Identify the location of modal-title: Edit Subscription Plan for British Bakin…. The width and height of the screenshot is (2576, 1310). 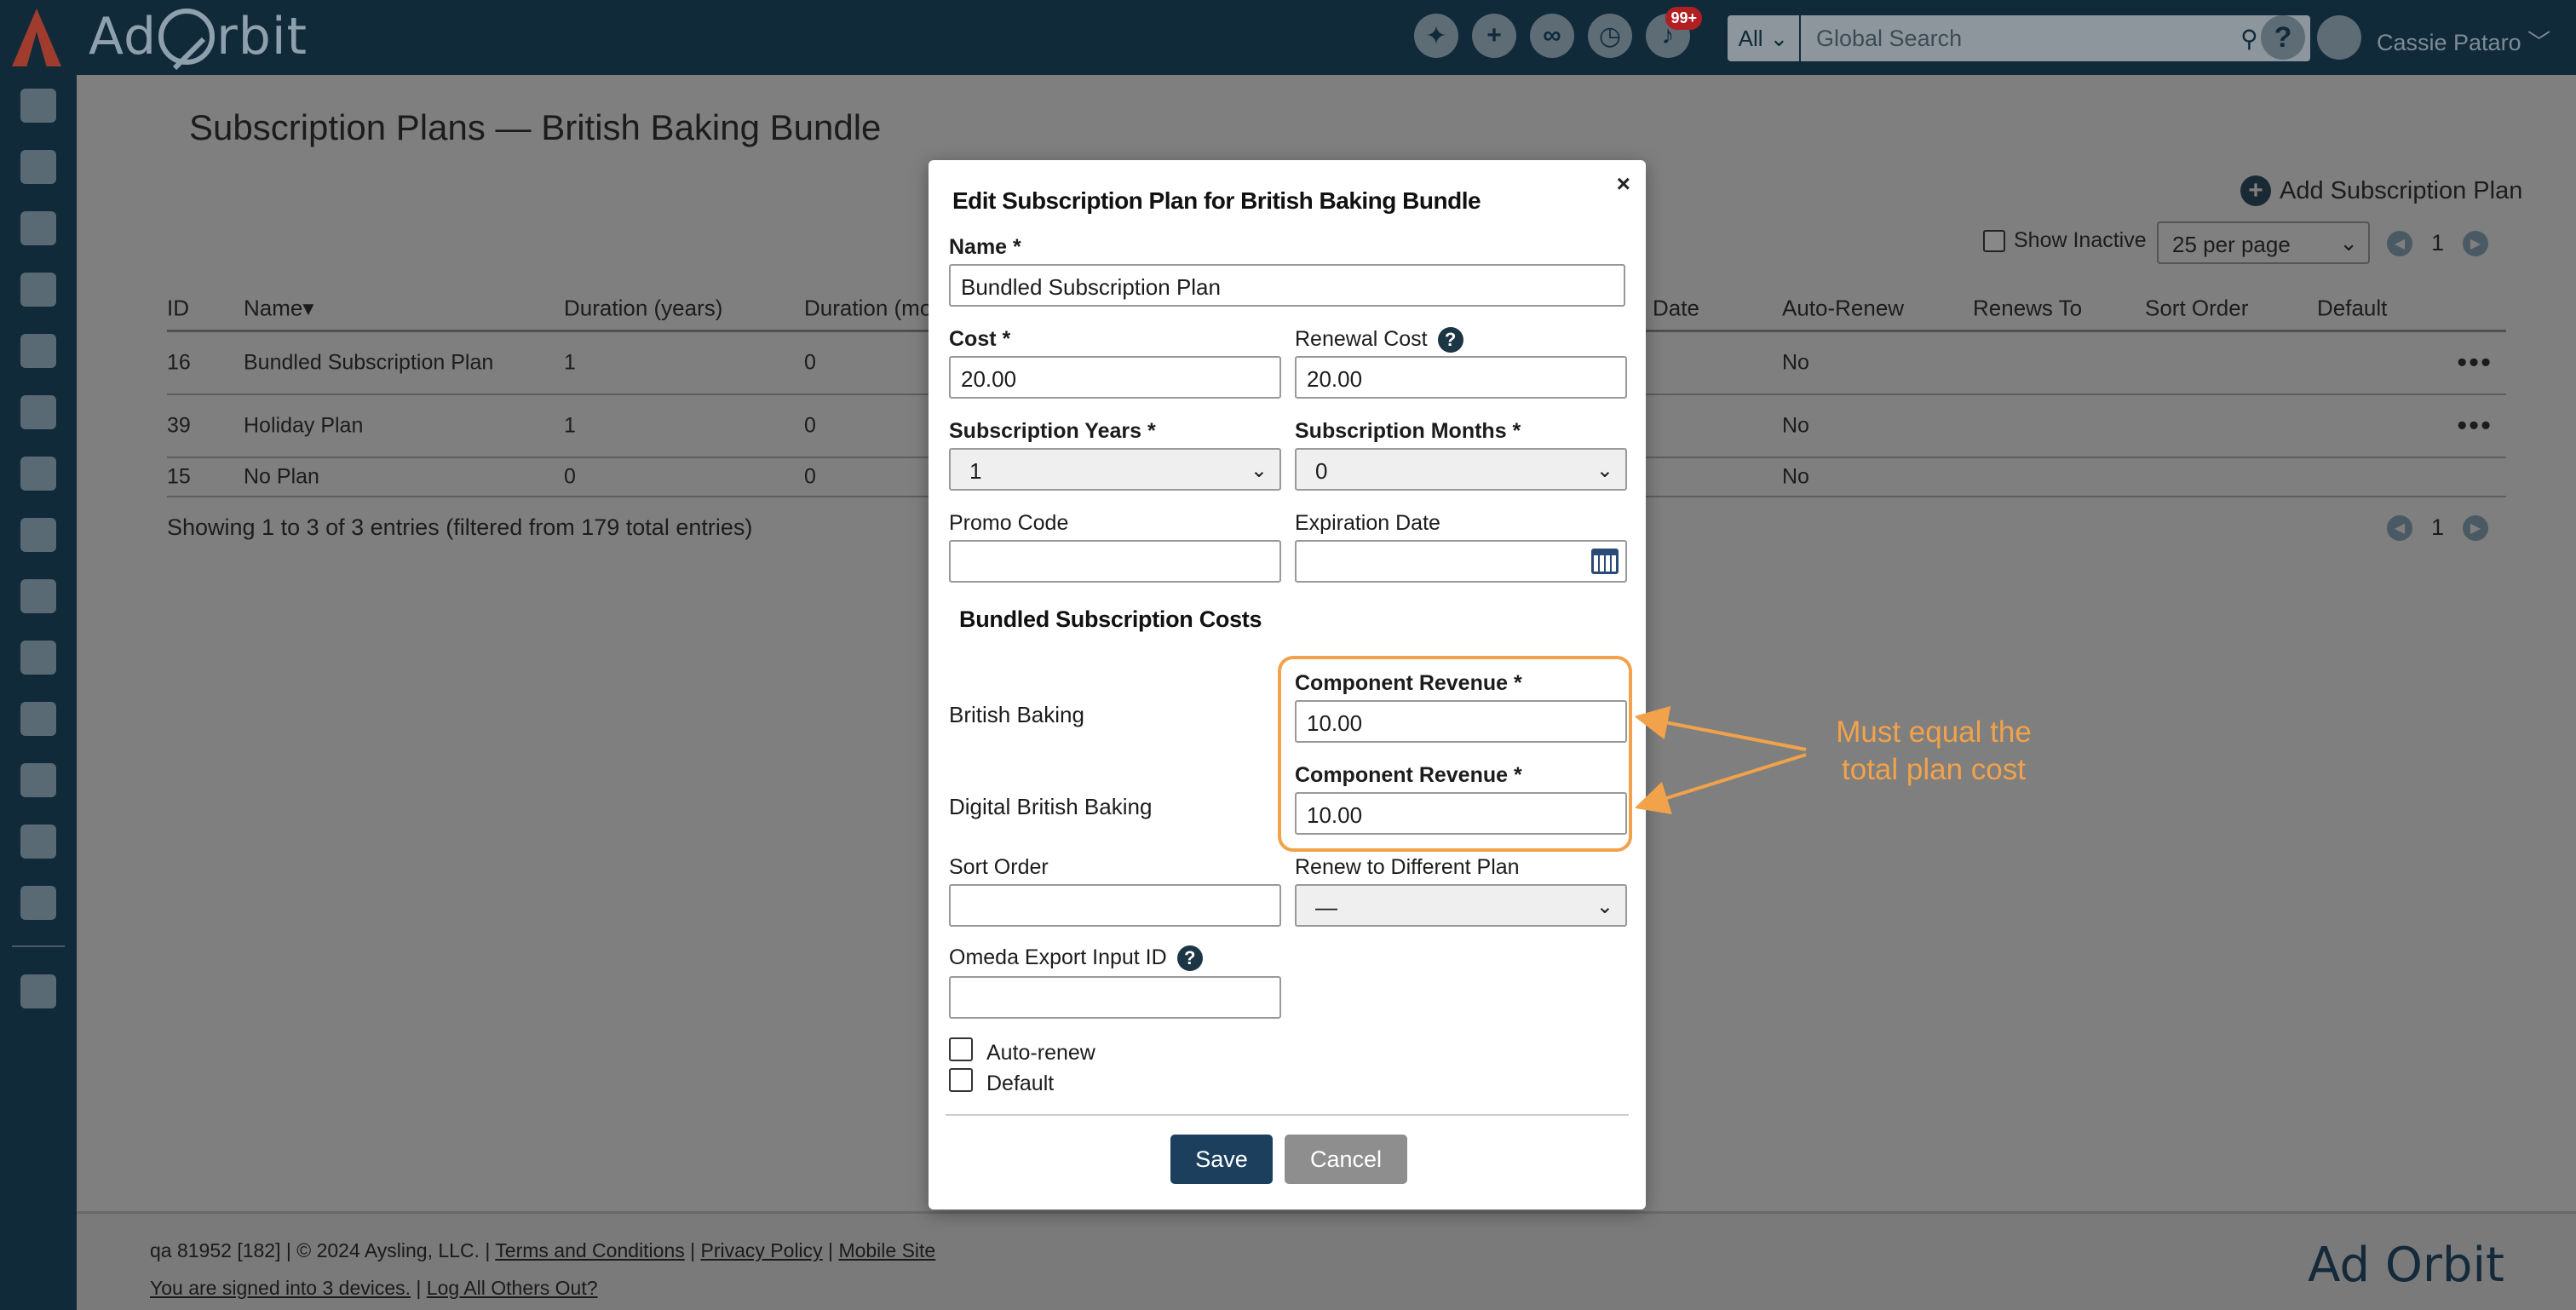
(1217, 200).